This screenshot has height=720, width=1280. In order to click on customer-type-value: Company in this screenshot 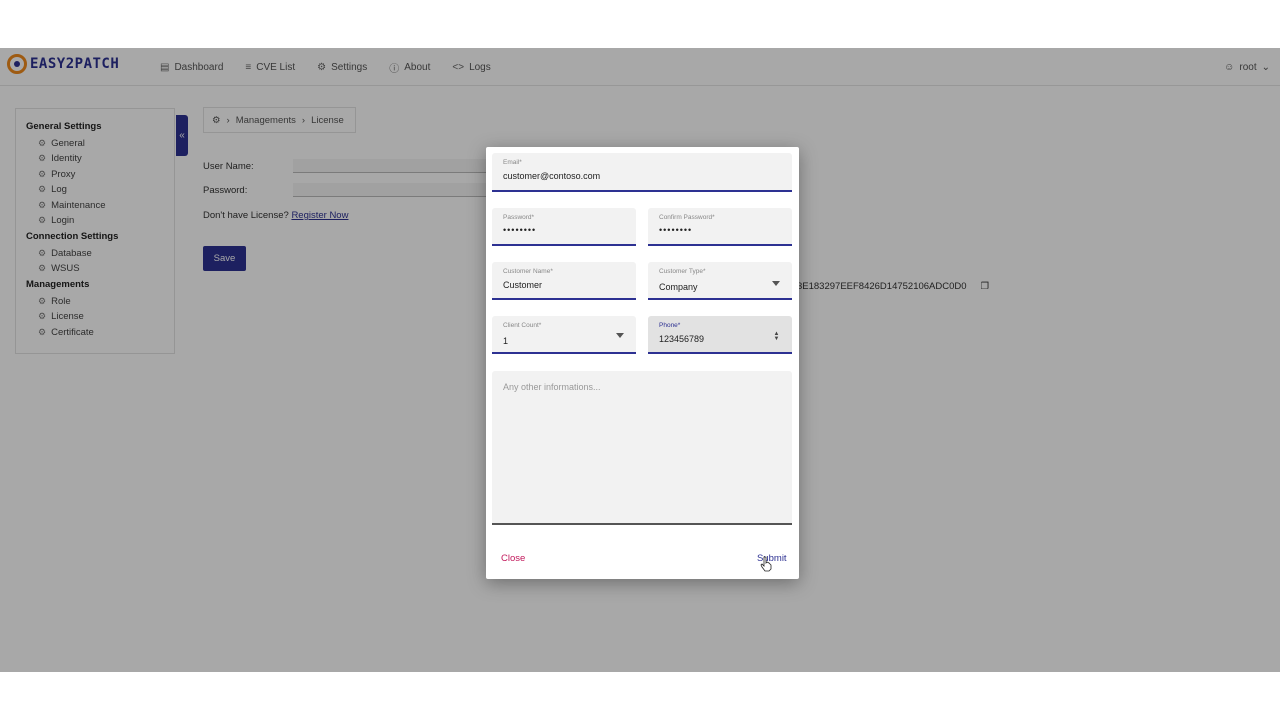, I will do `click(678, 287)`.